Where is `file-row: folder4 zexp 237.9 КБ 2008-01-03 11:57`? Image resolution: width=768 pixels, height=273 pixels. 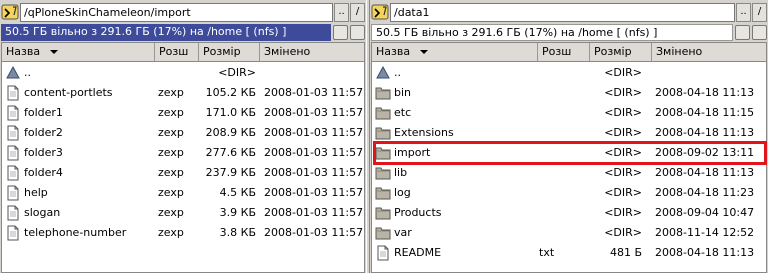 file-row: folder4 zexp 237.9 КБ 2008-01-03 11:57 is located at coordinates (183, 173).